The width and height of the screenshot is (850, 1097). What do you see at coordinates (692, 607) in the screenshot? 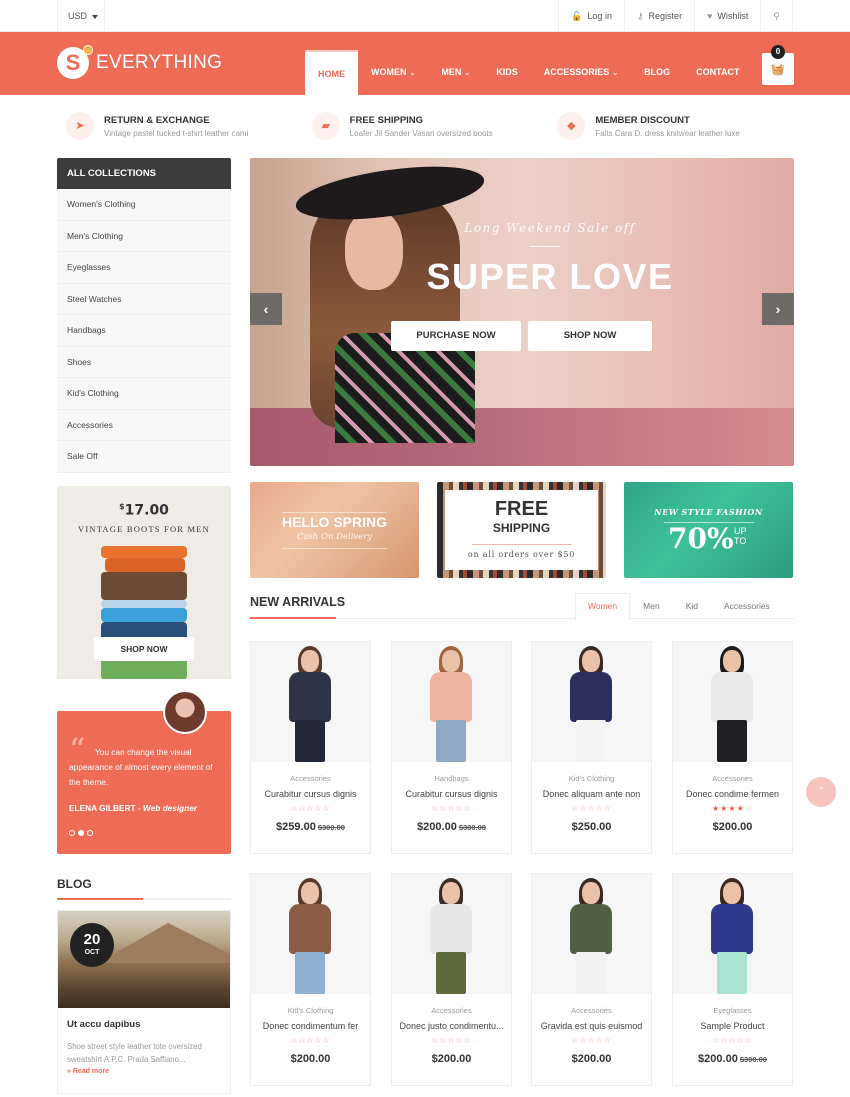
I see `tab-kid: Kid` at bounding box center [692, 607].